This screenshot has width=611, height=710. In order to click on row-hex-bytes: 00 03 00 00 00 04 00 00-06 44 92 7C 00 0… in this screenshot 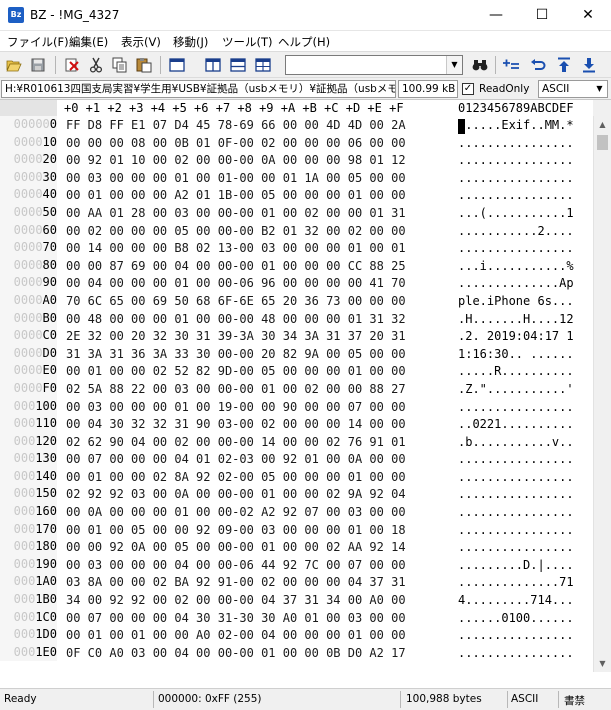, I will do `click(236, 565)`.